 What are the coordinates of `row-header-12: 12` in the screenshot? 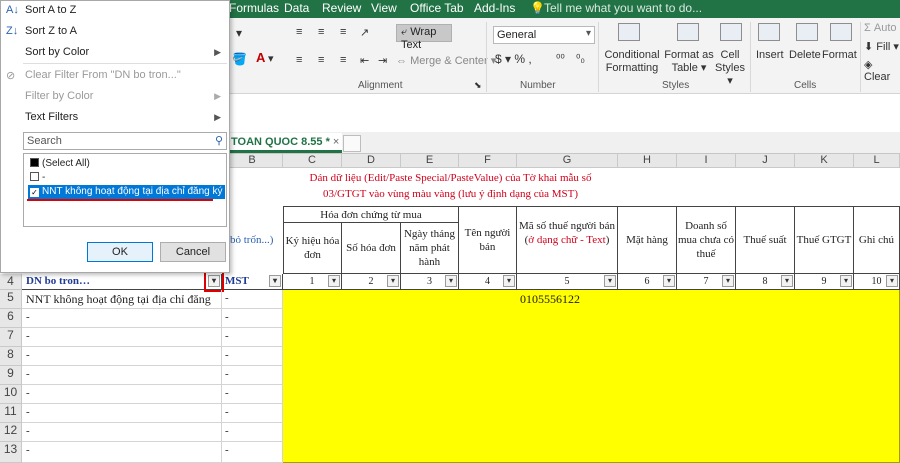 It's located at (11, 432).